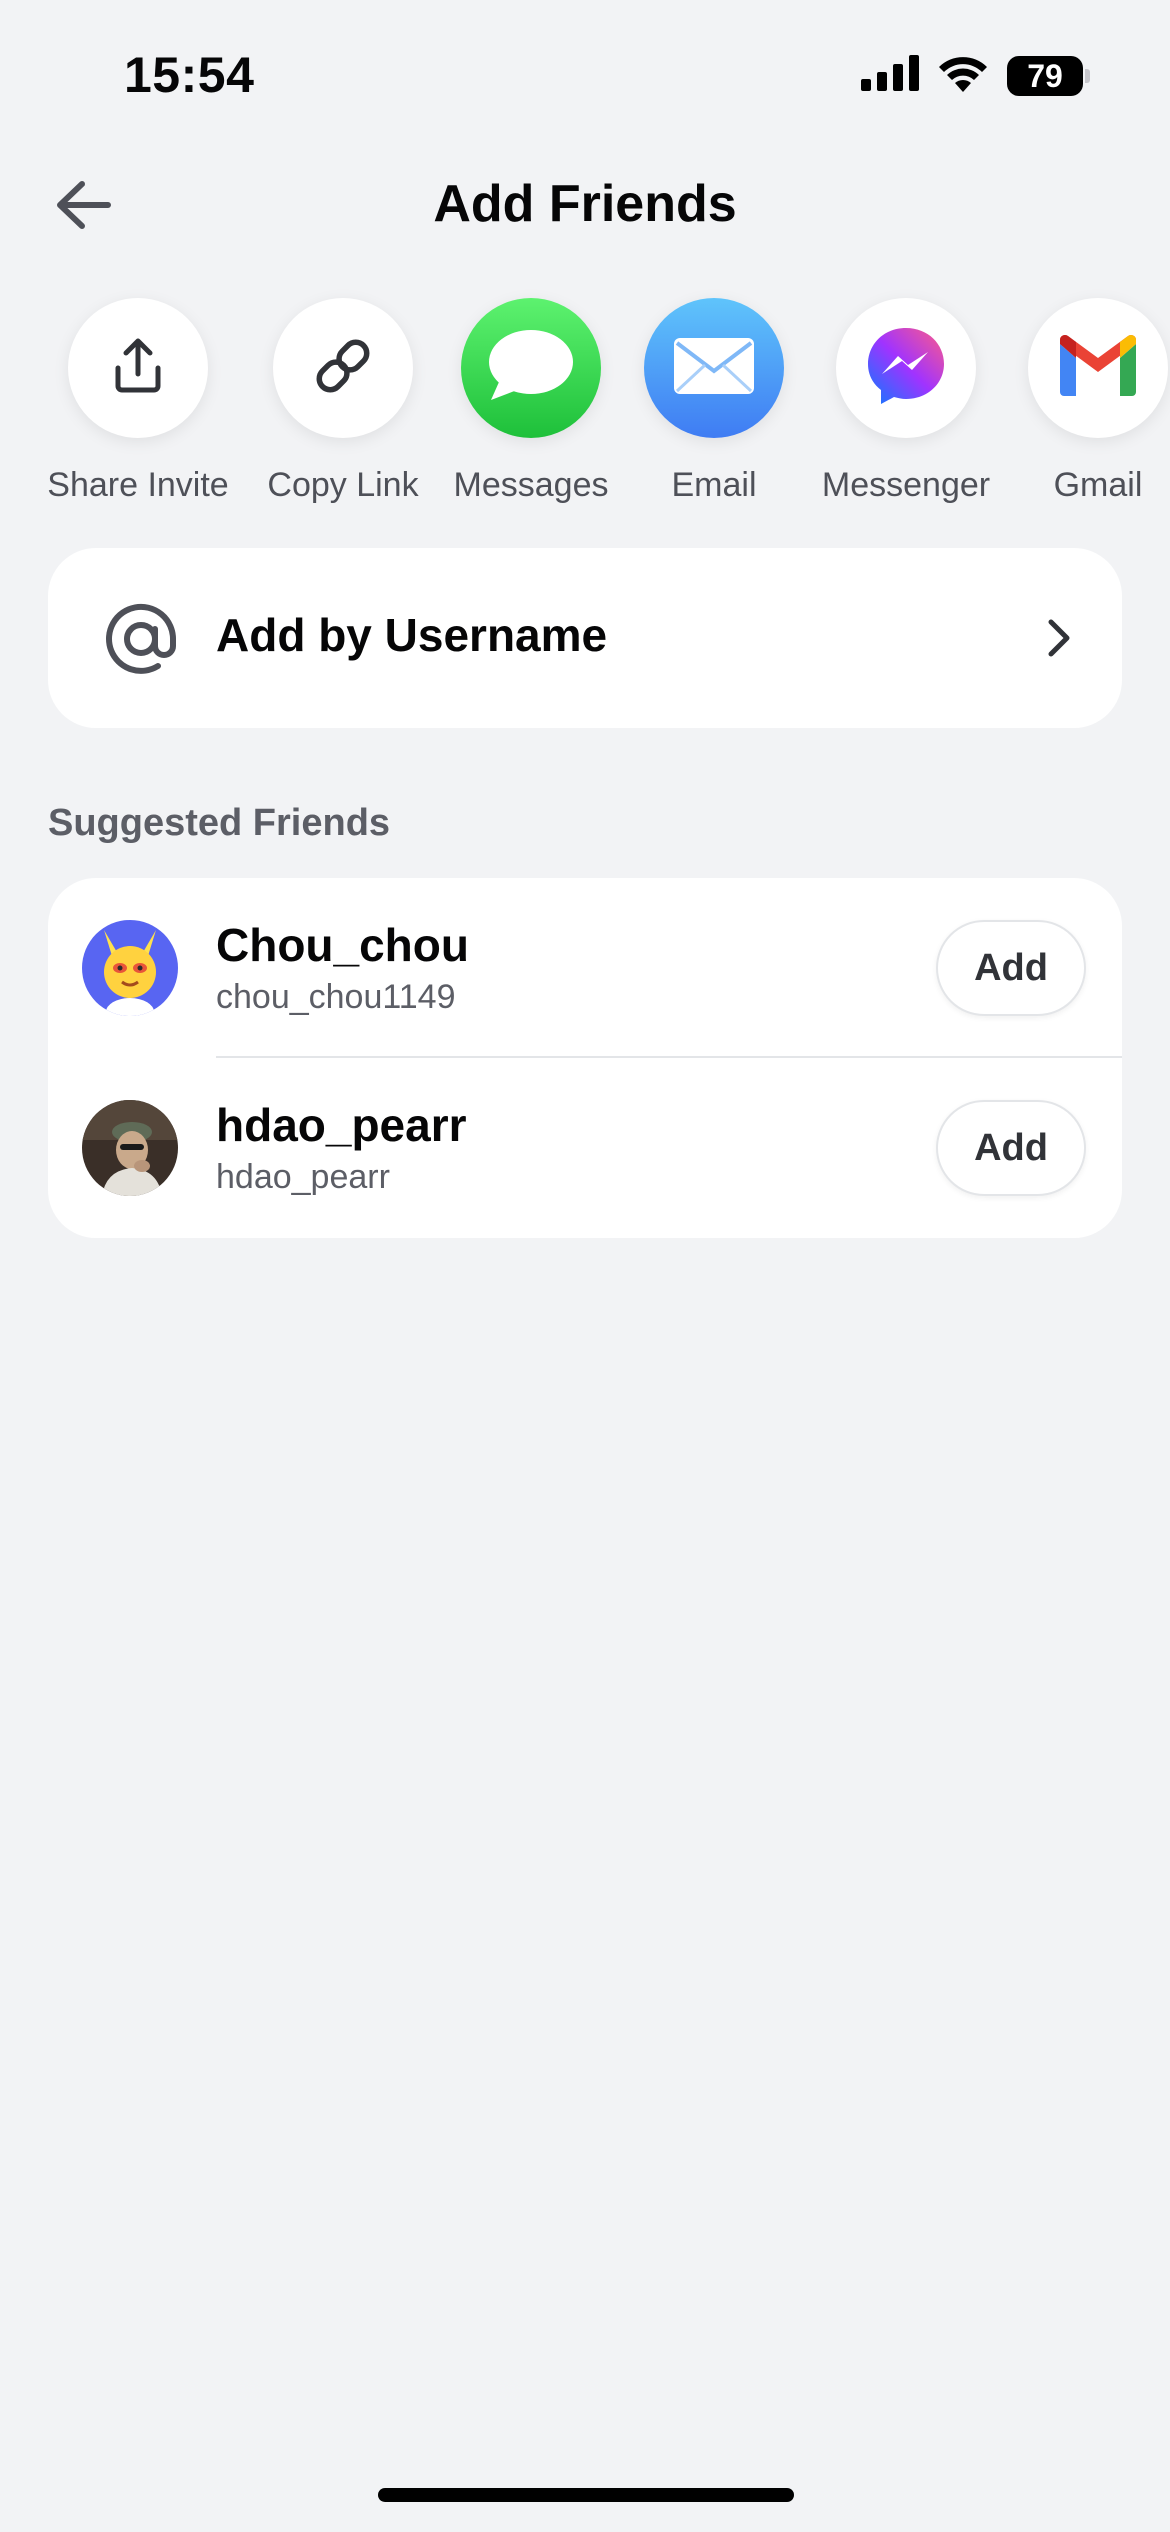  I want to click on email-share-button: Email, so click(714, 401).